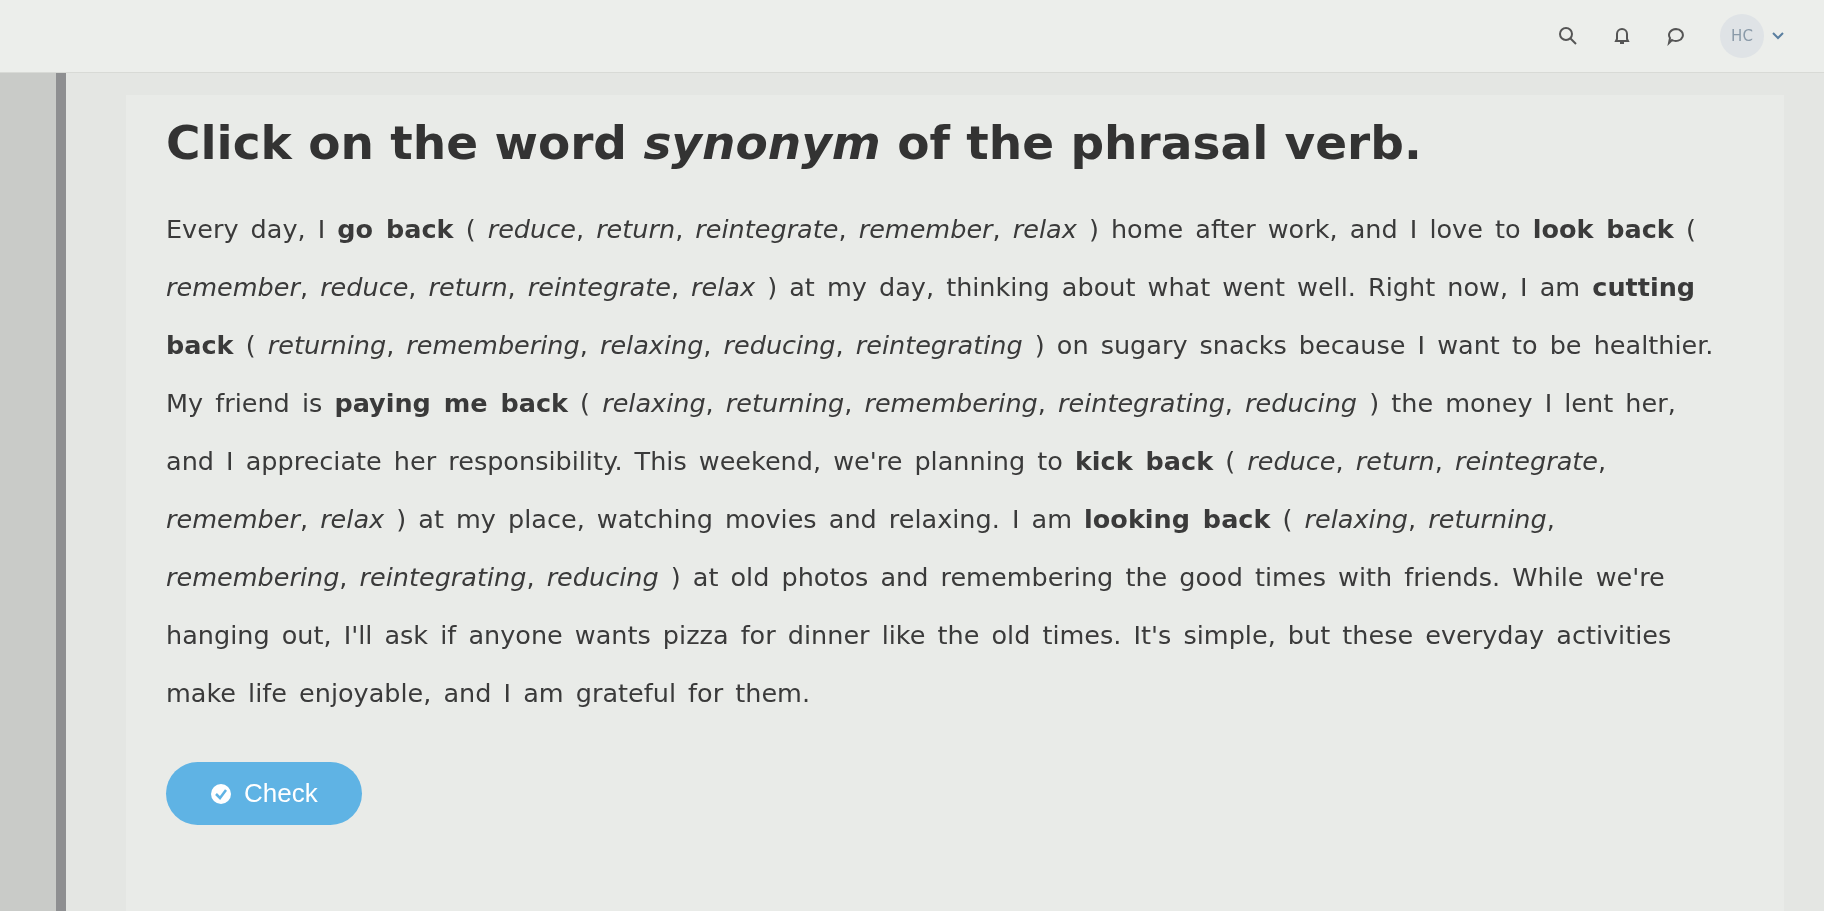  What do you see at coordinates (221, 793) in the screenshot?
I see `check-circle-icon` at bounding box center [221, 793].